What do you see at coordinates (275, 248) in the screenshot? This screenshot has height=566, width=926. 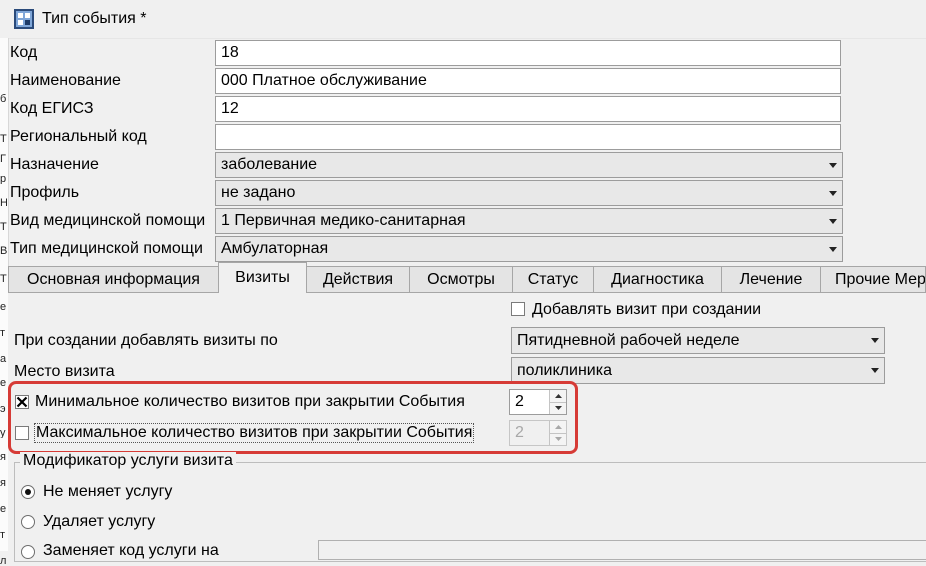 I see `care-type-value: Амбулаторная` at bounding box center [275, 248].